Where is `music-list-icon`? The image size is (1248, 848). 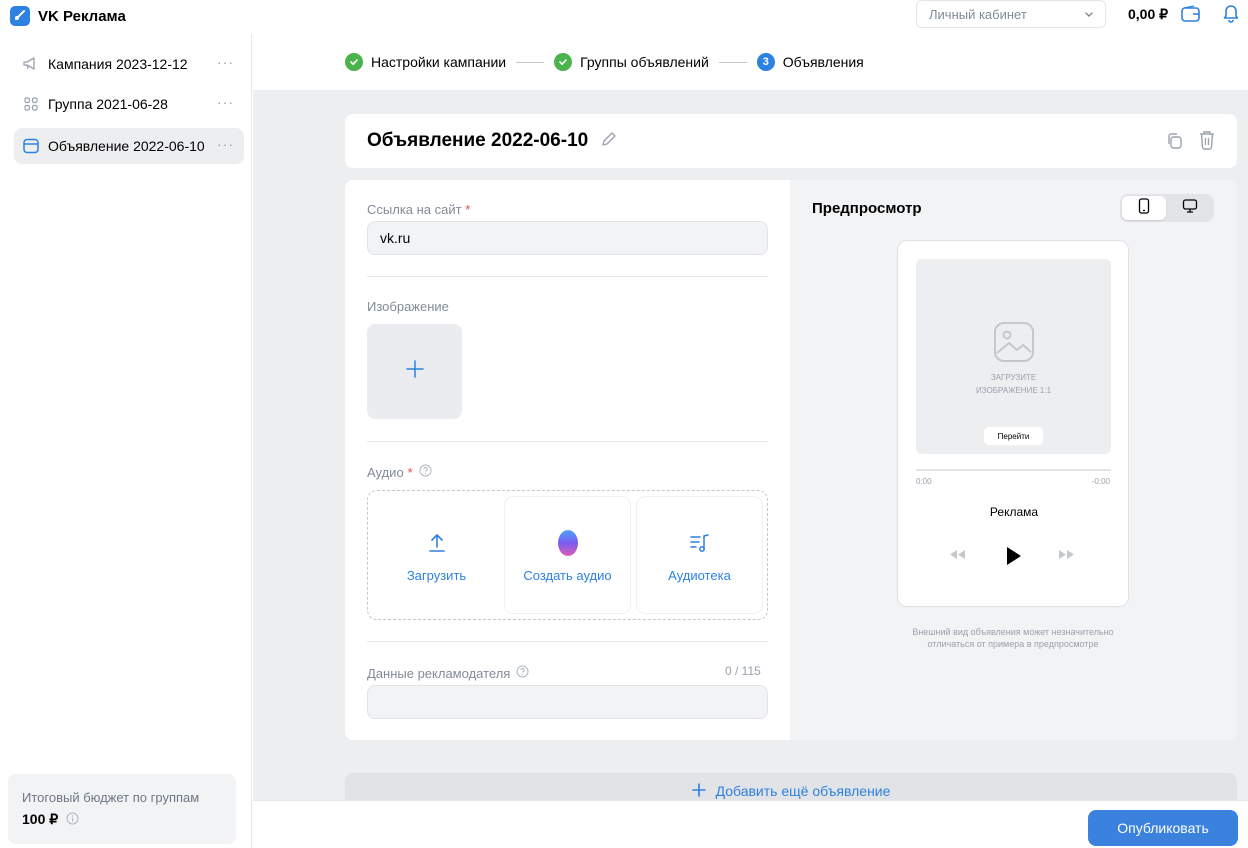
music-list-icon is located at coordinates (700, 543).